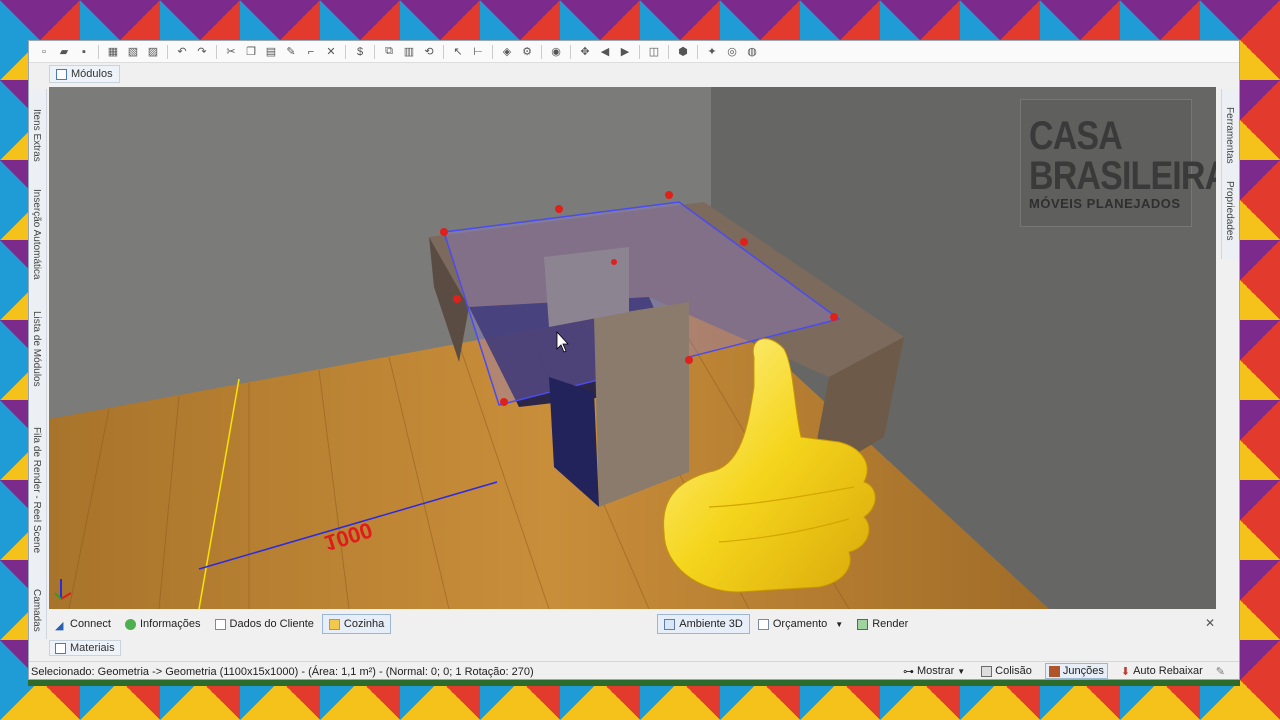 Image resolution: width=1280 pixels, height=720 pixels. What do you see at coordinates (1105, 203) in the screenshot?
I see `logo-line3: MÓVEIS PLANEJADOS` at bounding box center [1105, 203].